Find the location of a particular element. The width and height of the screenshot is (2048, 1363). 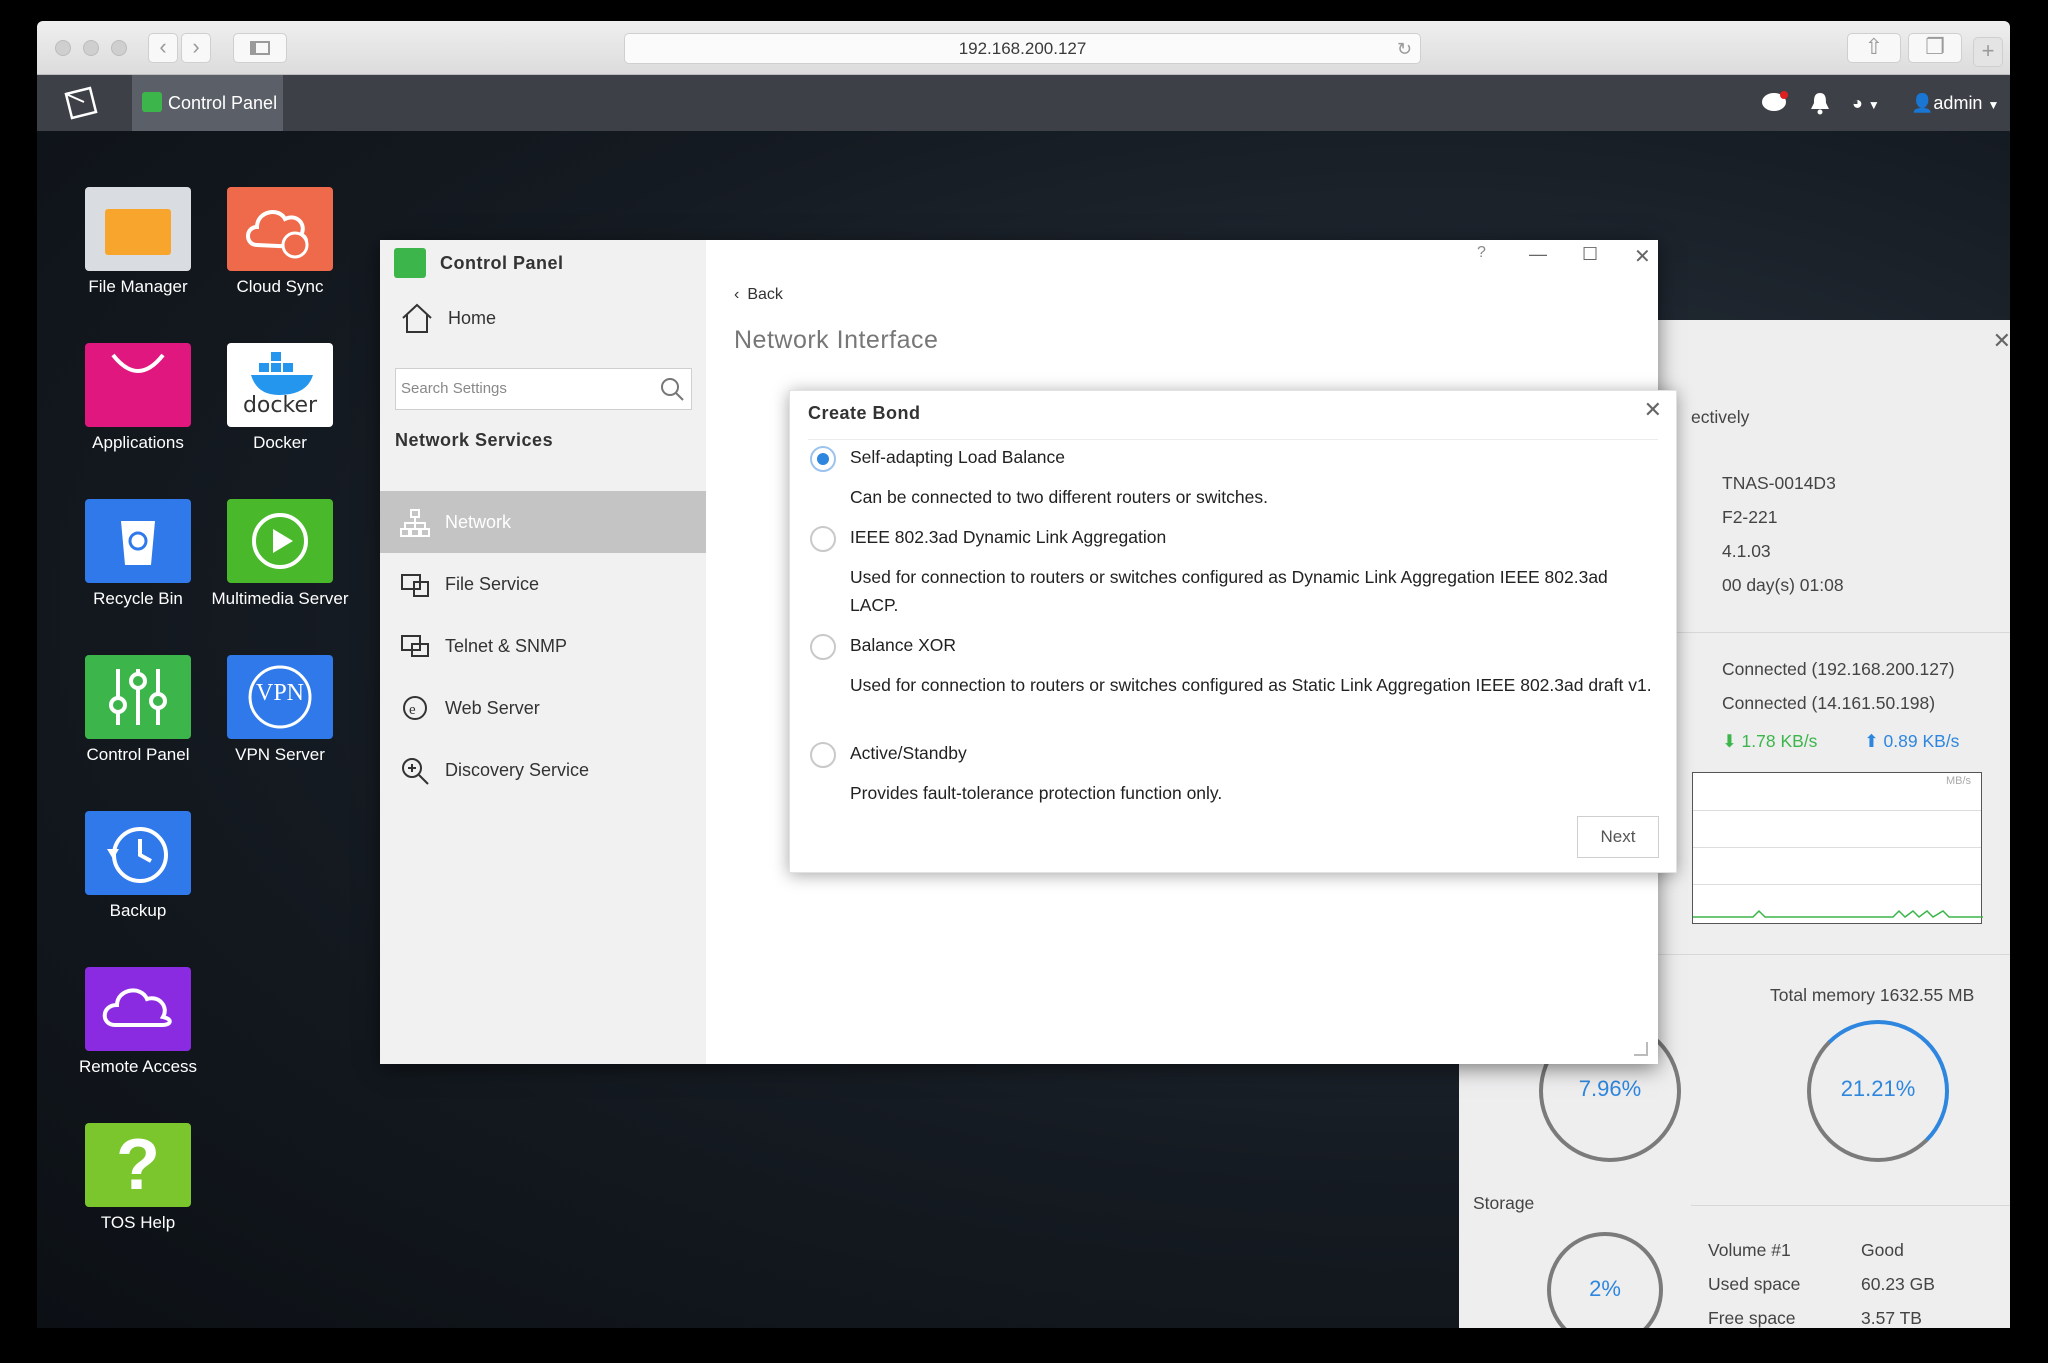

desktop-icon-docker: docker Docker is located at coordinates (280, 398).